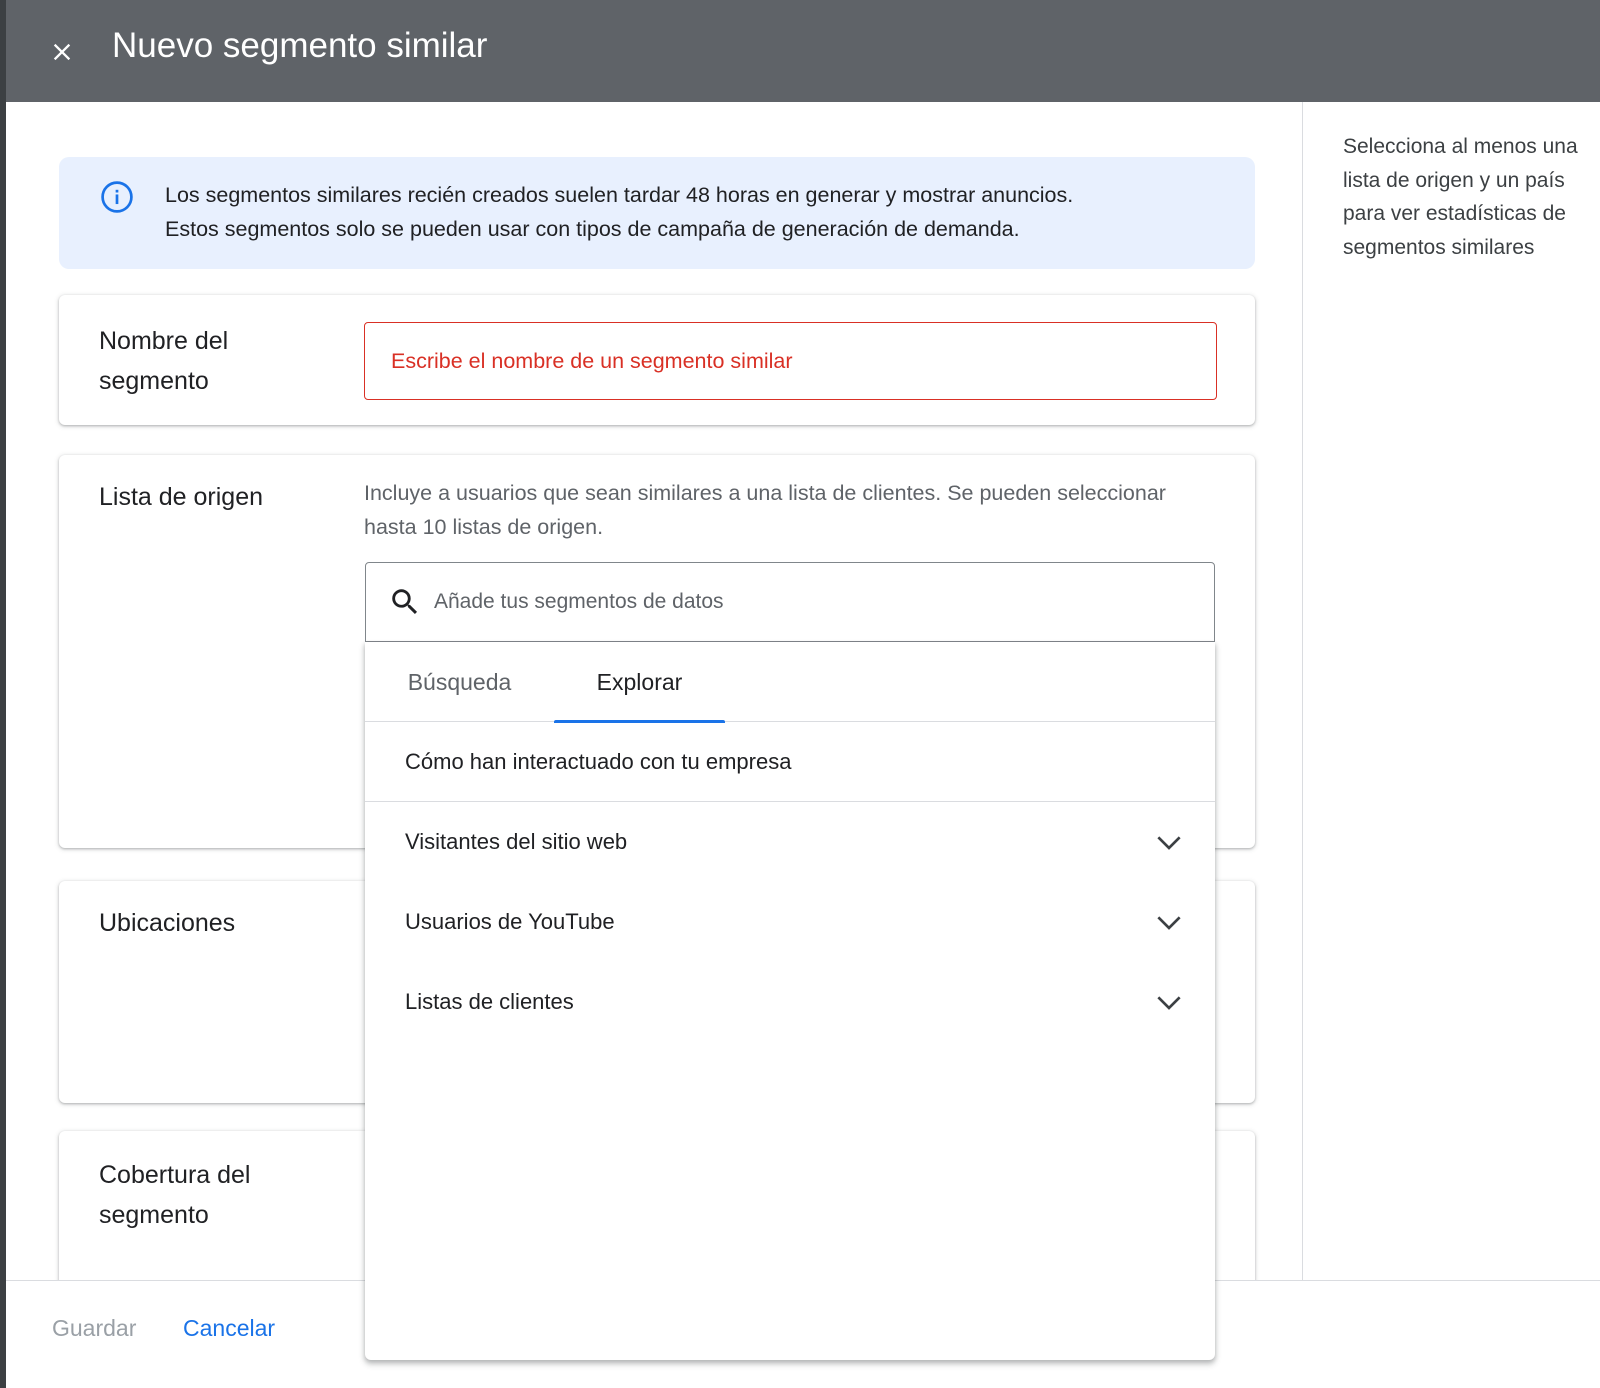 Image resolution: width=1600 pixels, height=1388 pixels. What do you see at coordinates (790, 842) in the screenshot?
I see `expander-website-visitors: Visitantes del sitio web` at bounding box center [790, 842].